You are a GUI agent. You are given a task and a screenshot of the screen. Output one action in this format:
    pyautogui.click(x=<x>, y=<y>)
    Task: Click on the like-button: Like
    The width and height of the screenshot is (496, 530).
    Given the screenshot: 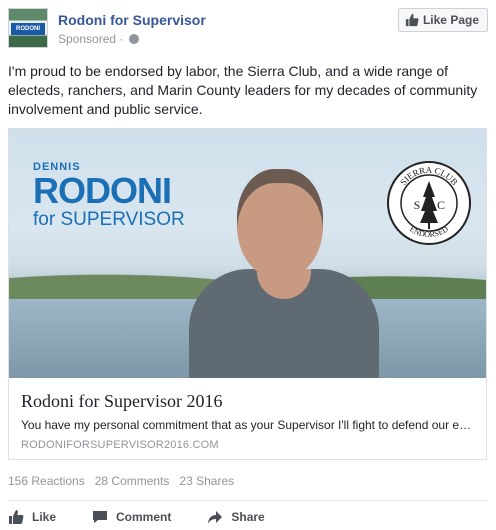 What is the action you would take?
    pyautogui.click(x=32, y=517)
    